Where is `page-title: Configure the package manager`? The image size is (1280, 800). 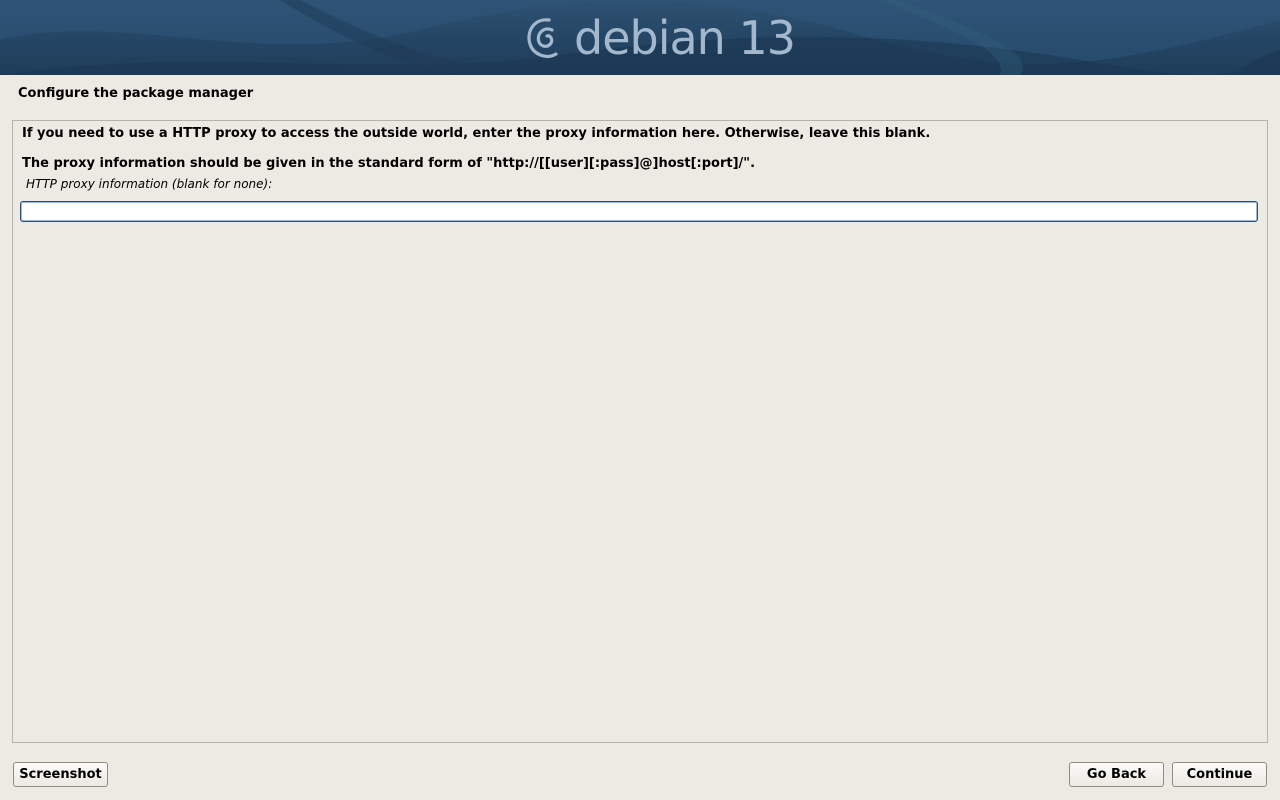
page-title: Configure the package manager is located at coordinates (136, 93).